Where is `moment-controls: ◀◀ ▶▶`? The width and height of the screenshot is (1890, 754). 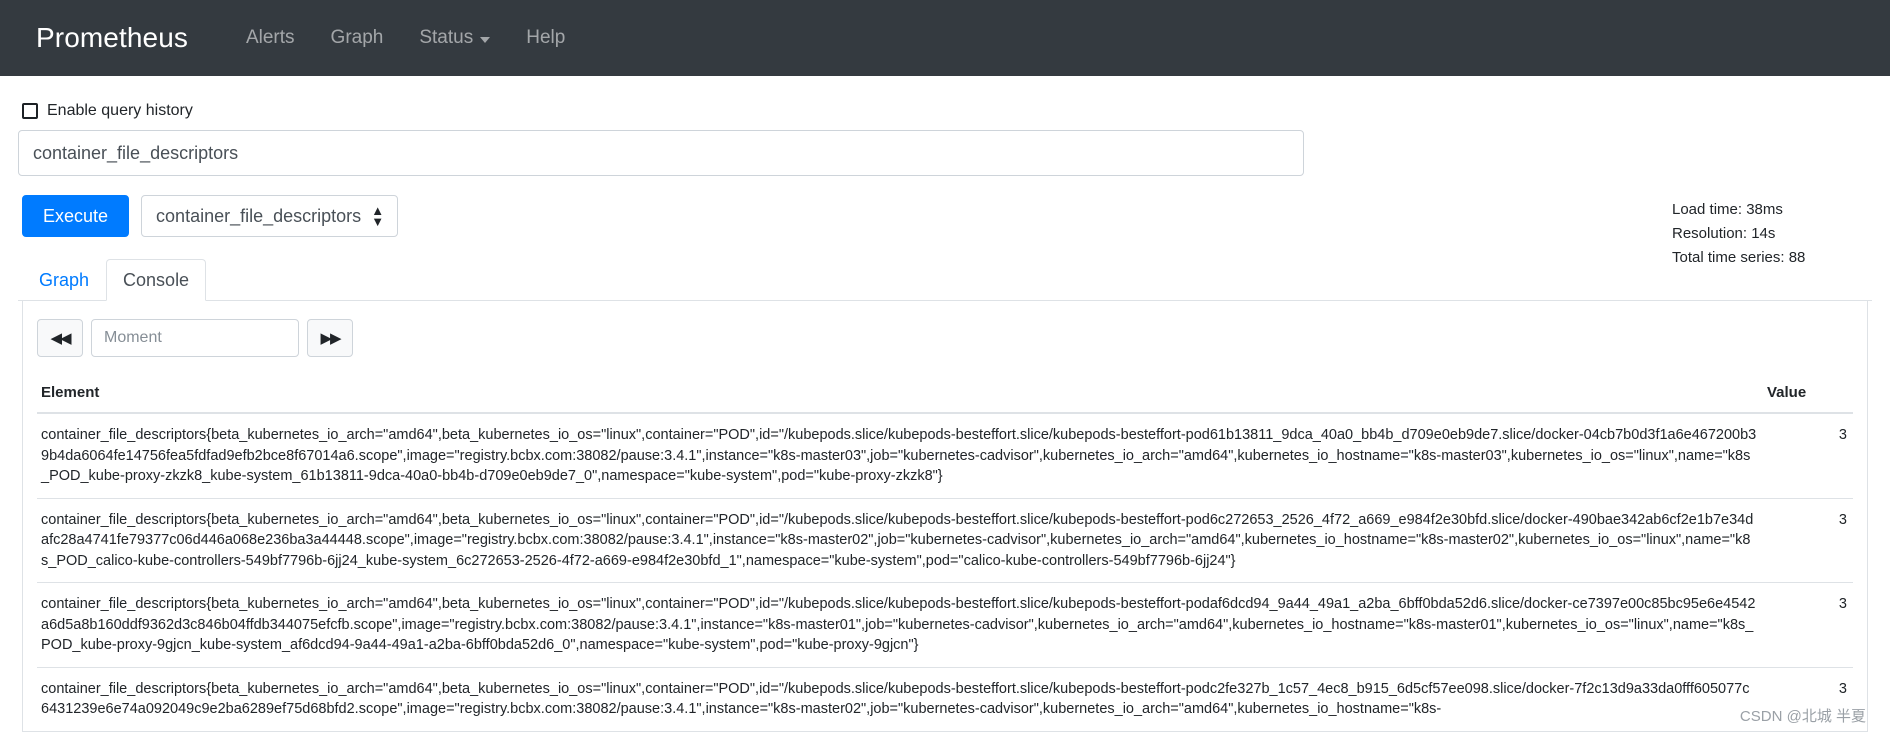
moment-controls: ◀◀ ▶▶ is located at coordinates (945, 338).